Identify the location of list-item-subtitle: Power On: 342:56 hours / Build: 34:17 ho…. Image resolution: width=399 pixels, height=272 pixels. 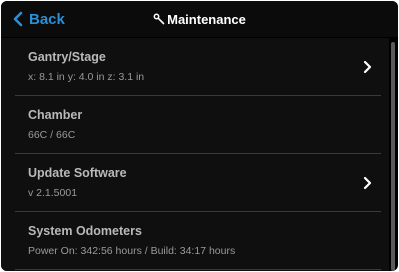
(132, 251).